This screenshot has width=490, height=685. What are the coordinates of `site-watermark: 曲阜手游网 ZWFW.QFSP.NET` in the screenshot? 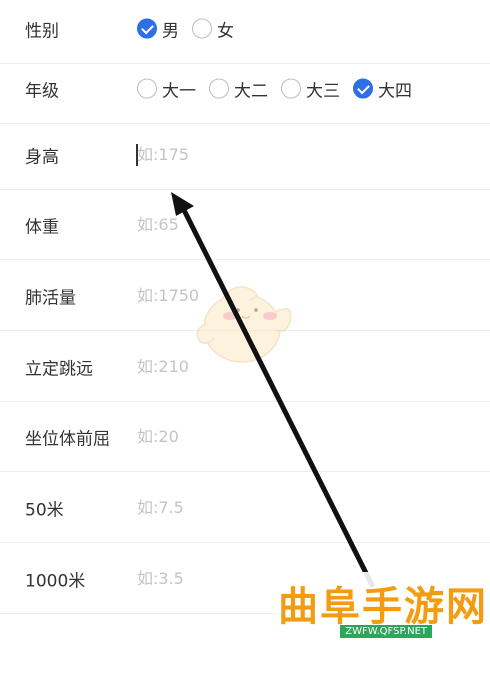 It's located at (383, 607).